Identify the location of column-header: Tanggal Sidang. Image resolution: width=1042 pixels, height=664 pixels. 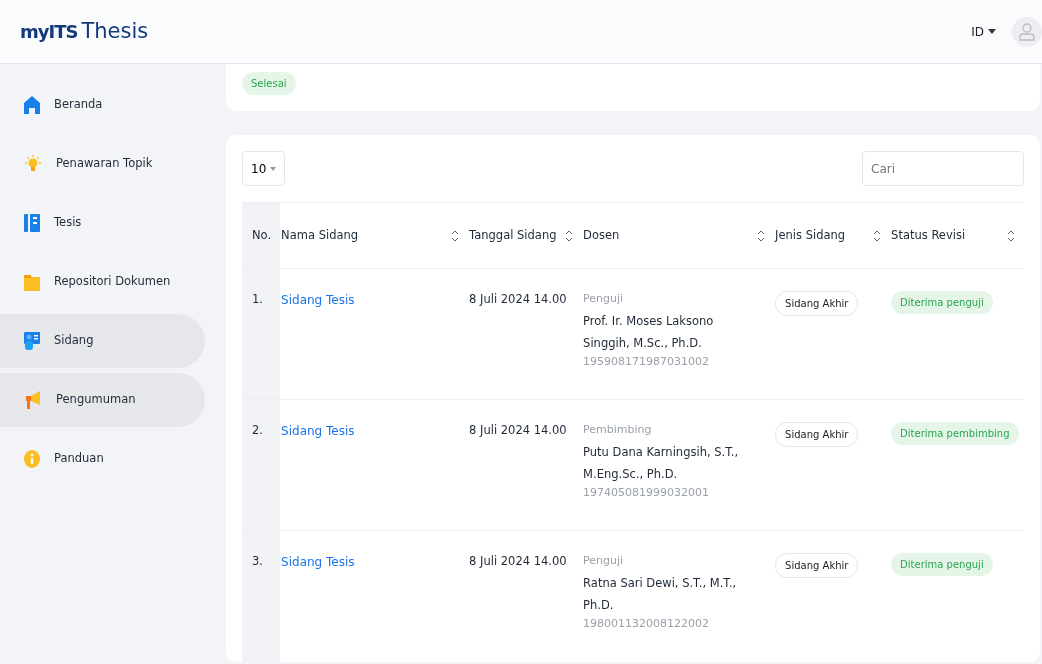
(513, 235).